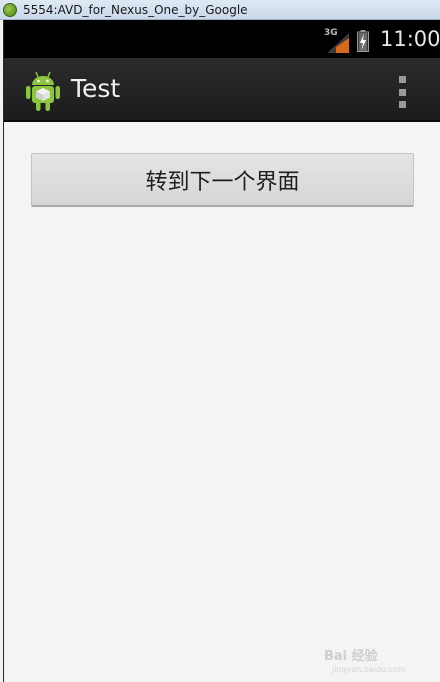 The image size is (440, 682). What do you see at coordinates (135, 9) in the screenshot?
I see `window-title: 5554:AVD_for_Nexus_One_by_Google` at bounding box center [135, 9].